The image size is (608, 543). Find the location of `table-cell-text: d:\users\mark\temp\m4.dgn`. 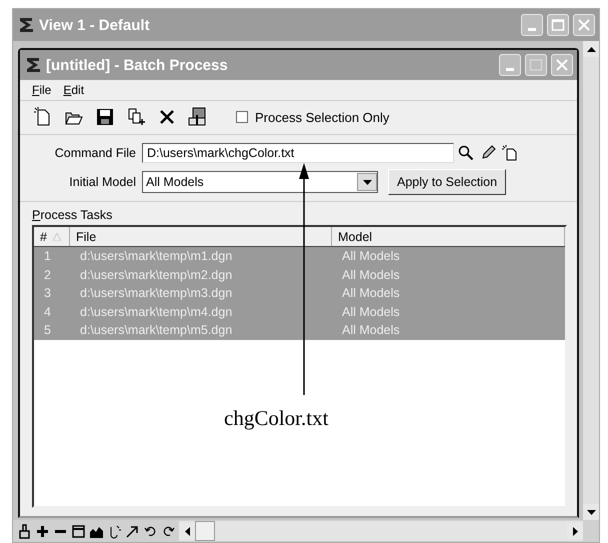

table-cell-text: d:\users\mark\temp\m4.dgn is located at coordinates (156, 312).